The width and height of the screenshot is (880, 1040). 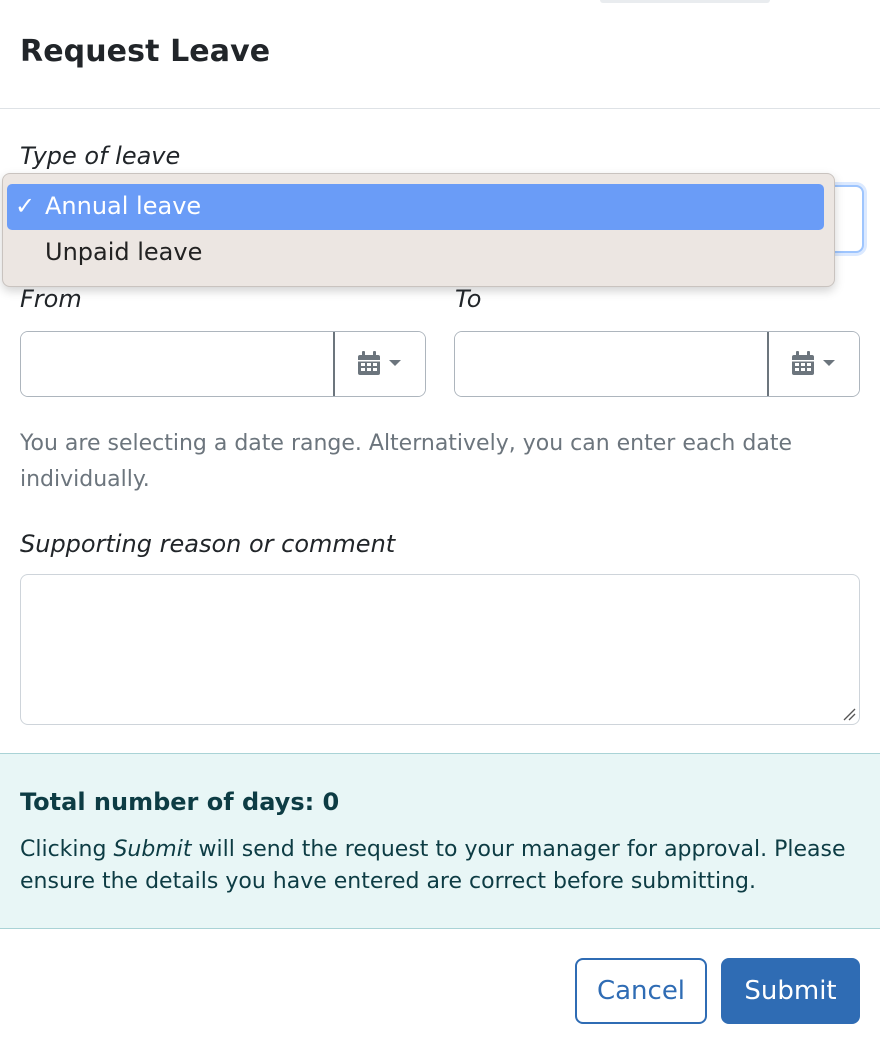 What do you see at coordinates (152, 849) in the screenshot?
I see `submit-note-emphasis: Submit` at bounding box center [152, 849].